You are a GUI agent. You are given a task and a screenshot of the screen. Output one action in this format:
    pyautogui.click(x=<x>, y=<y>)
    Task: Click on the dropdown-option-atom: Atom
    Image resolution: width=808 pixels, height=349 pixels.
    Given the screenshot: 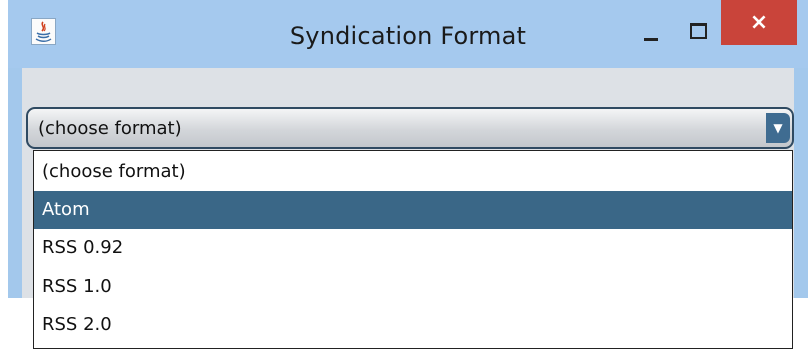 What is the action you would take?
    pyautogui.click(x=413, y=210)
    